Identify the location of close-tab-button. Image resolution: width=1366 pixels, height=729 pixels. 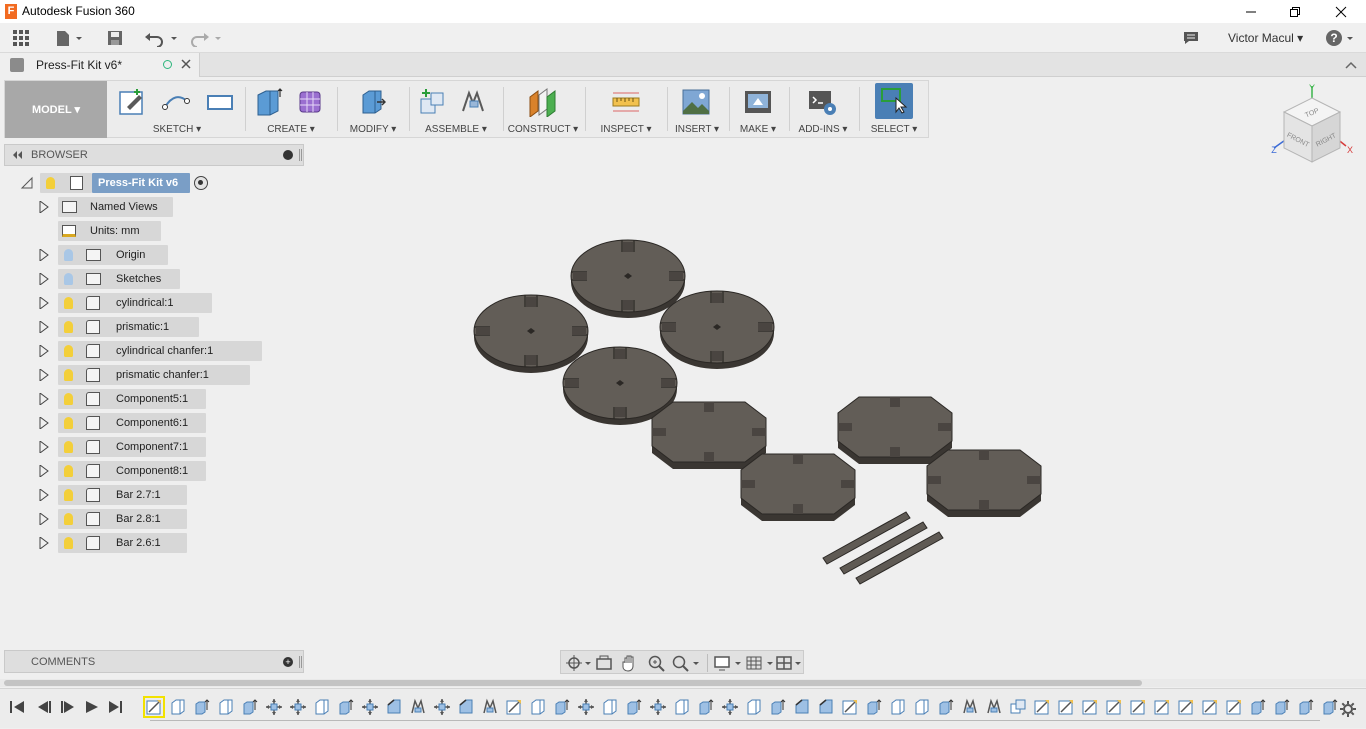
(186, 64).